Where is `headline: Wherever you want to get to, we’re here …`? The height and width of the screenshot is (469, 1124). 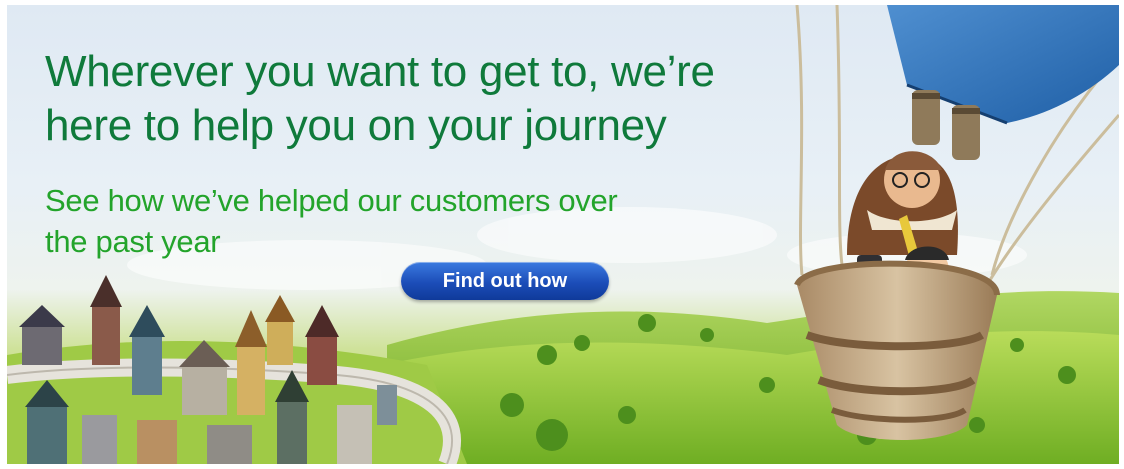
headline: Wherever you want to get to, we’re here … is located at coordinates (380, 98).